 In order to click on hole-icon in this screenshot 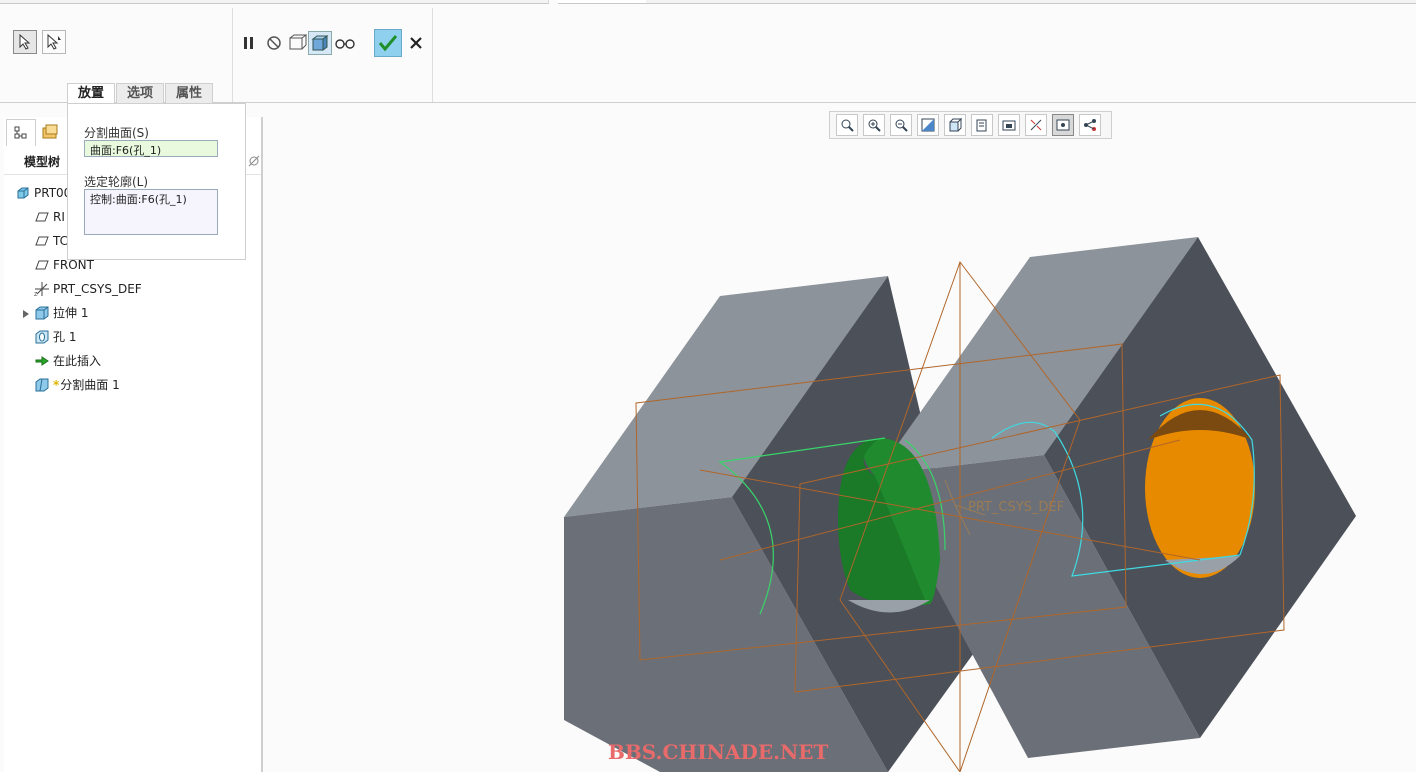, I will do `click(42, 337)`.